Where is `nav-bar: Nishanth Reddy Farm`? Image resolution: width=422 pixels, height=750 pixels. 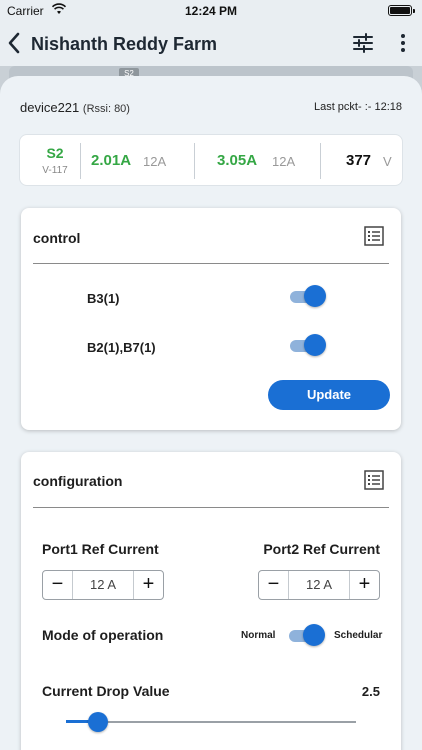 nav-bar: Nishanth Reddy Farm is located at coordinates (211, 44).